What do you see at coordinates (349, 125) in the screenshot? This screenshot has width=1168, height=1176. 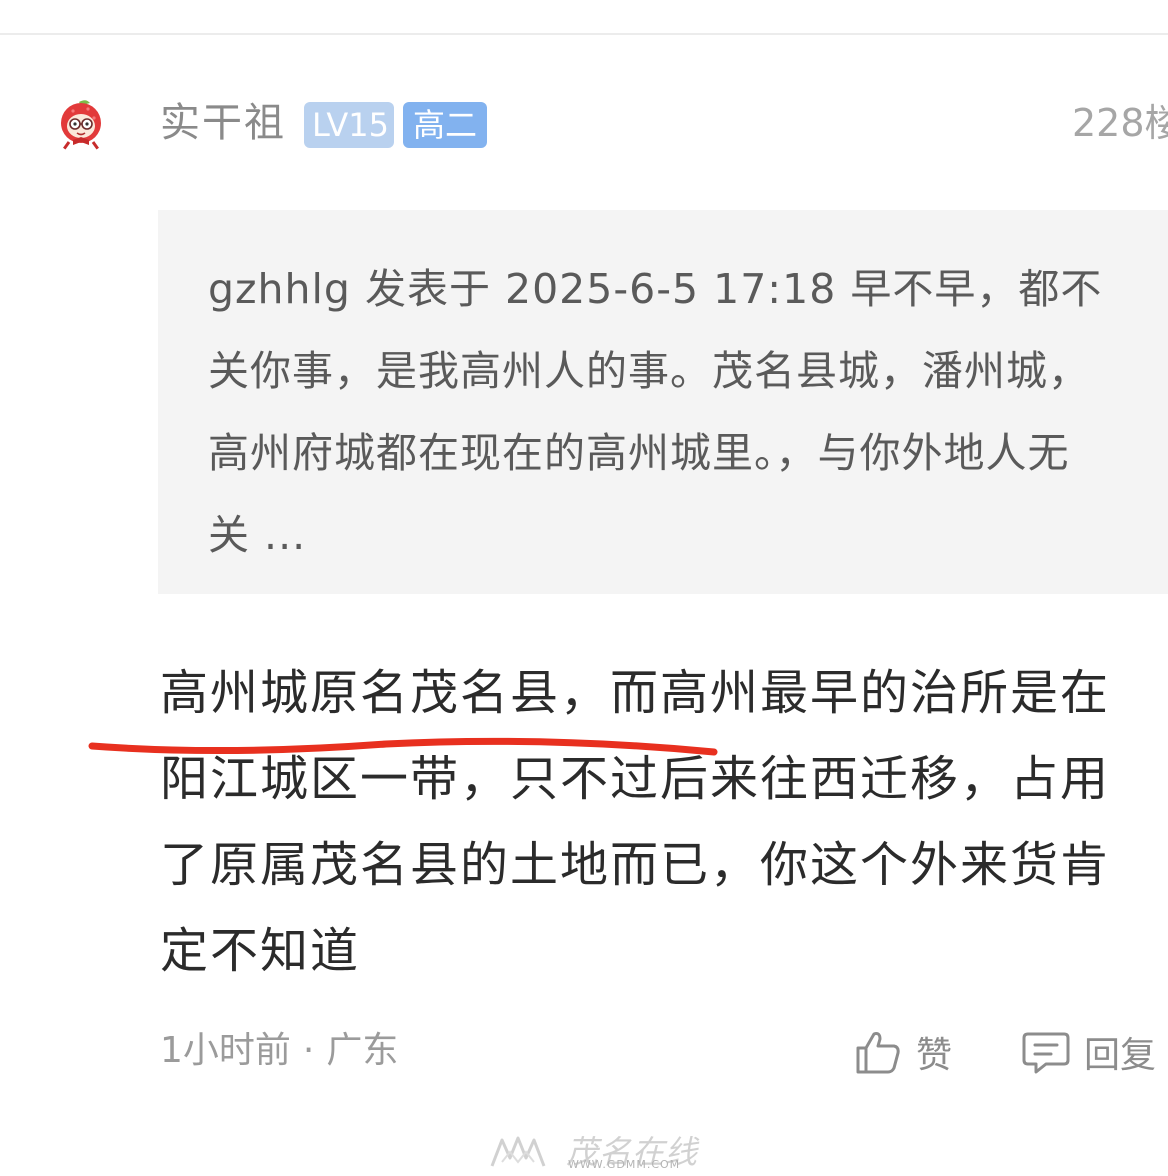 I see `level-badge: LV15` at bounding box center [349, 125].